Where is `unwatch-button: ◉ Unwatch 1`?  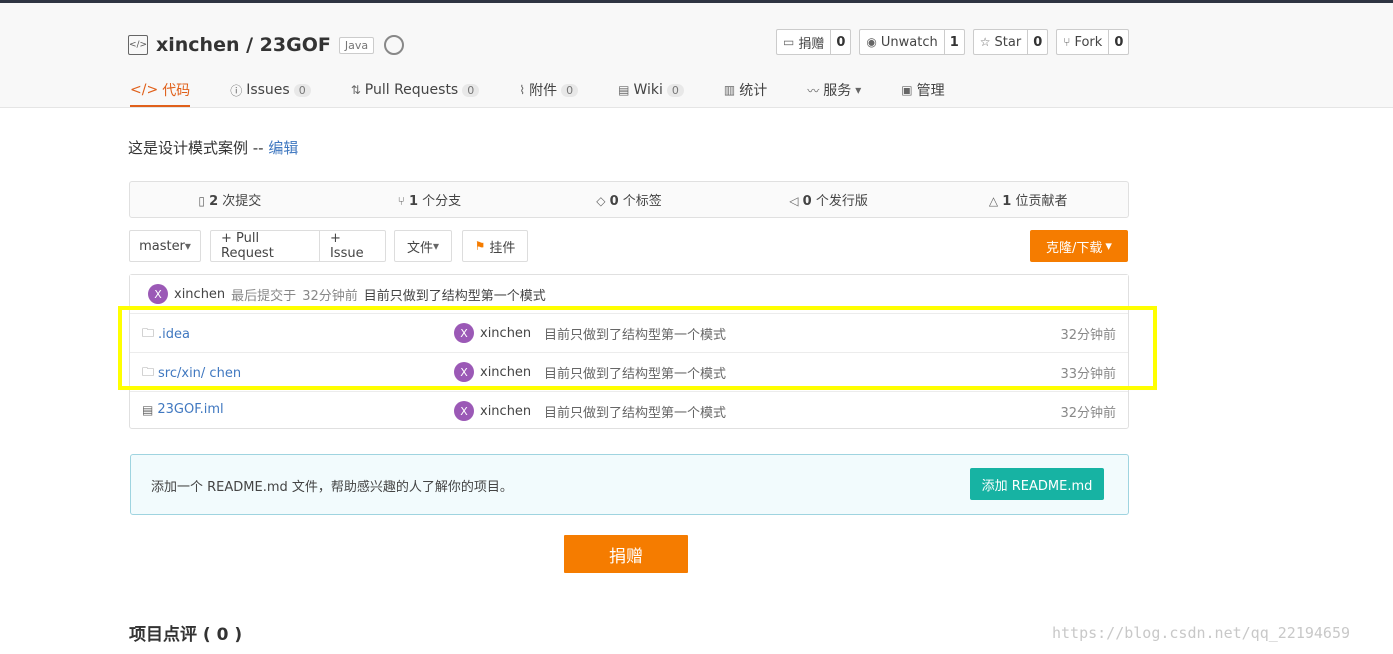
unwatch-button: ◉ Unwatch 1 is located at coordinates (912, 42).